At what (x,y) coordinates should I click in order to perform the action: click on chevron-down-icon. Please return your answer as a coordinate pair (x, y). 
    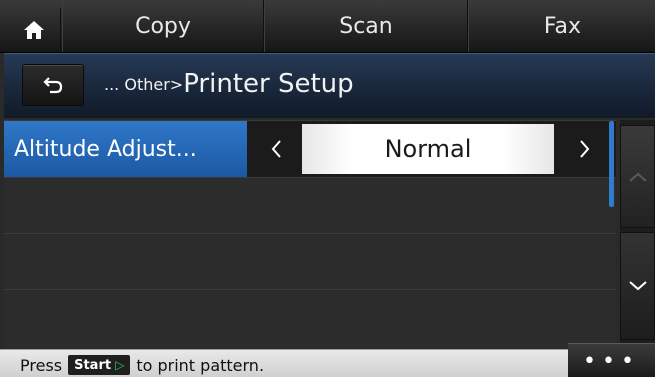
    Looking at the image, I should click on (637, 286).